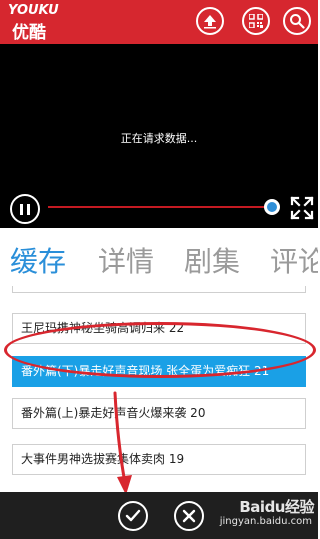  I want to click on cancel-button, so click(189, 516).